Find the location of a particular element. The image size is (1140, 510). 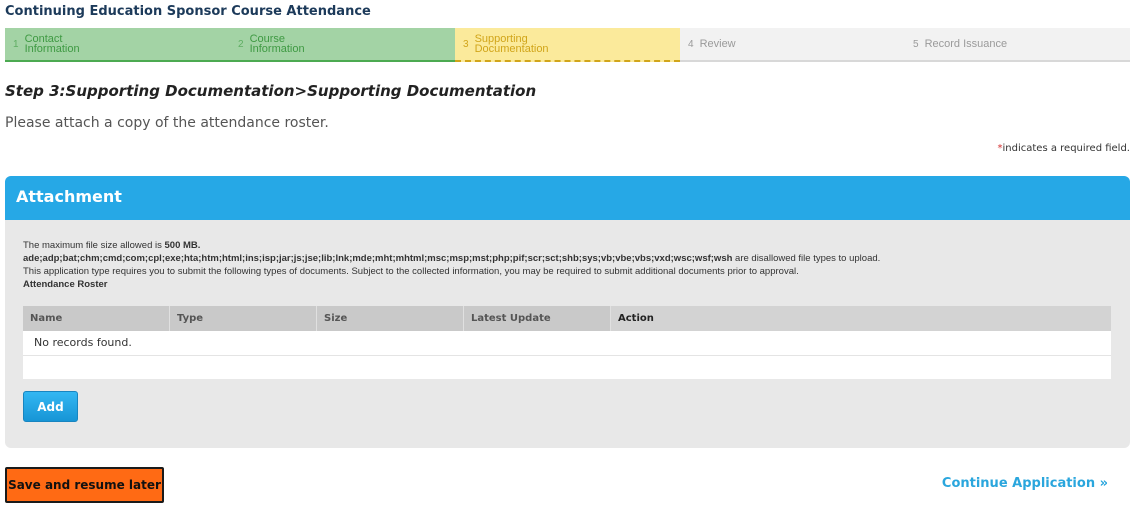

step-supporting-documentation: 3 Supporting Documentation is located at coordinates (567, 45).